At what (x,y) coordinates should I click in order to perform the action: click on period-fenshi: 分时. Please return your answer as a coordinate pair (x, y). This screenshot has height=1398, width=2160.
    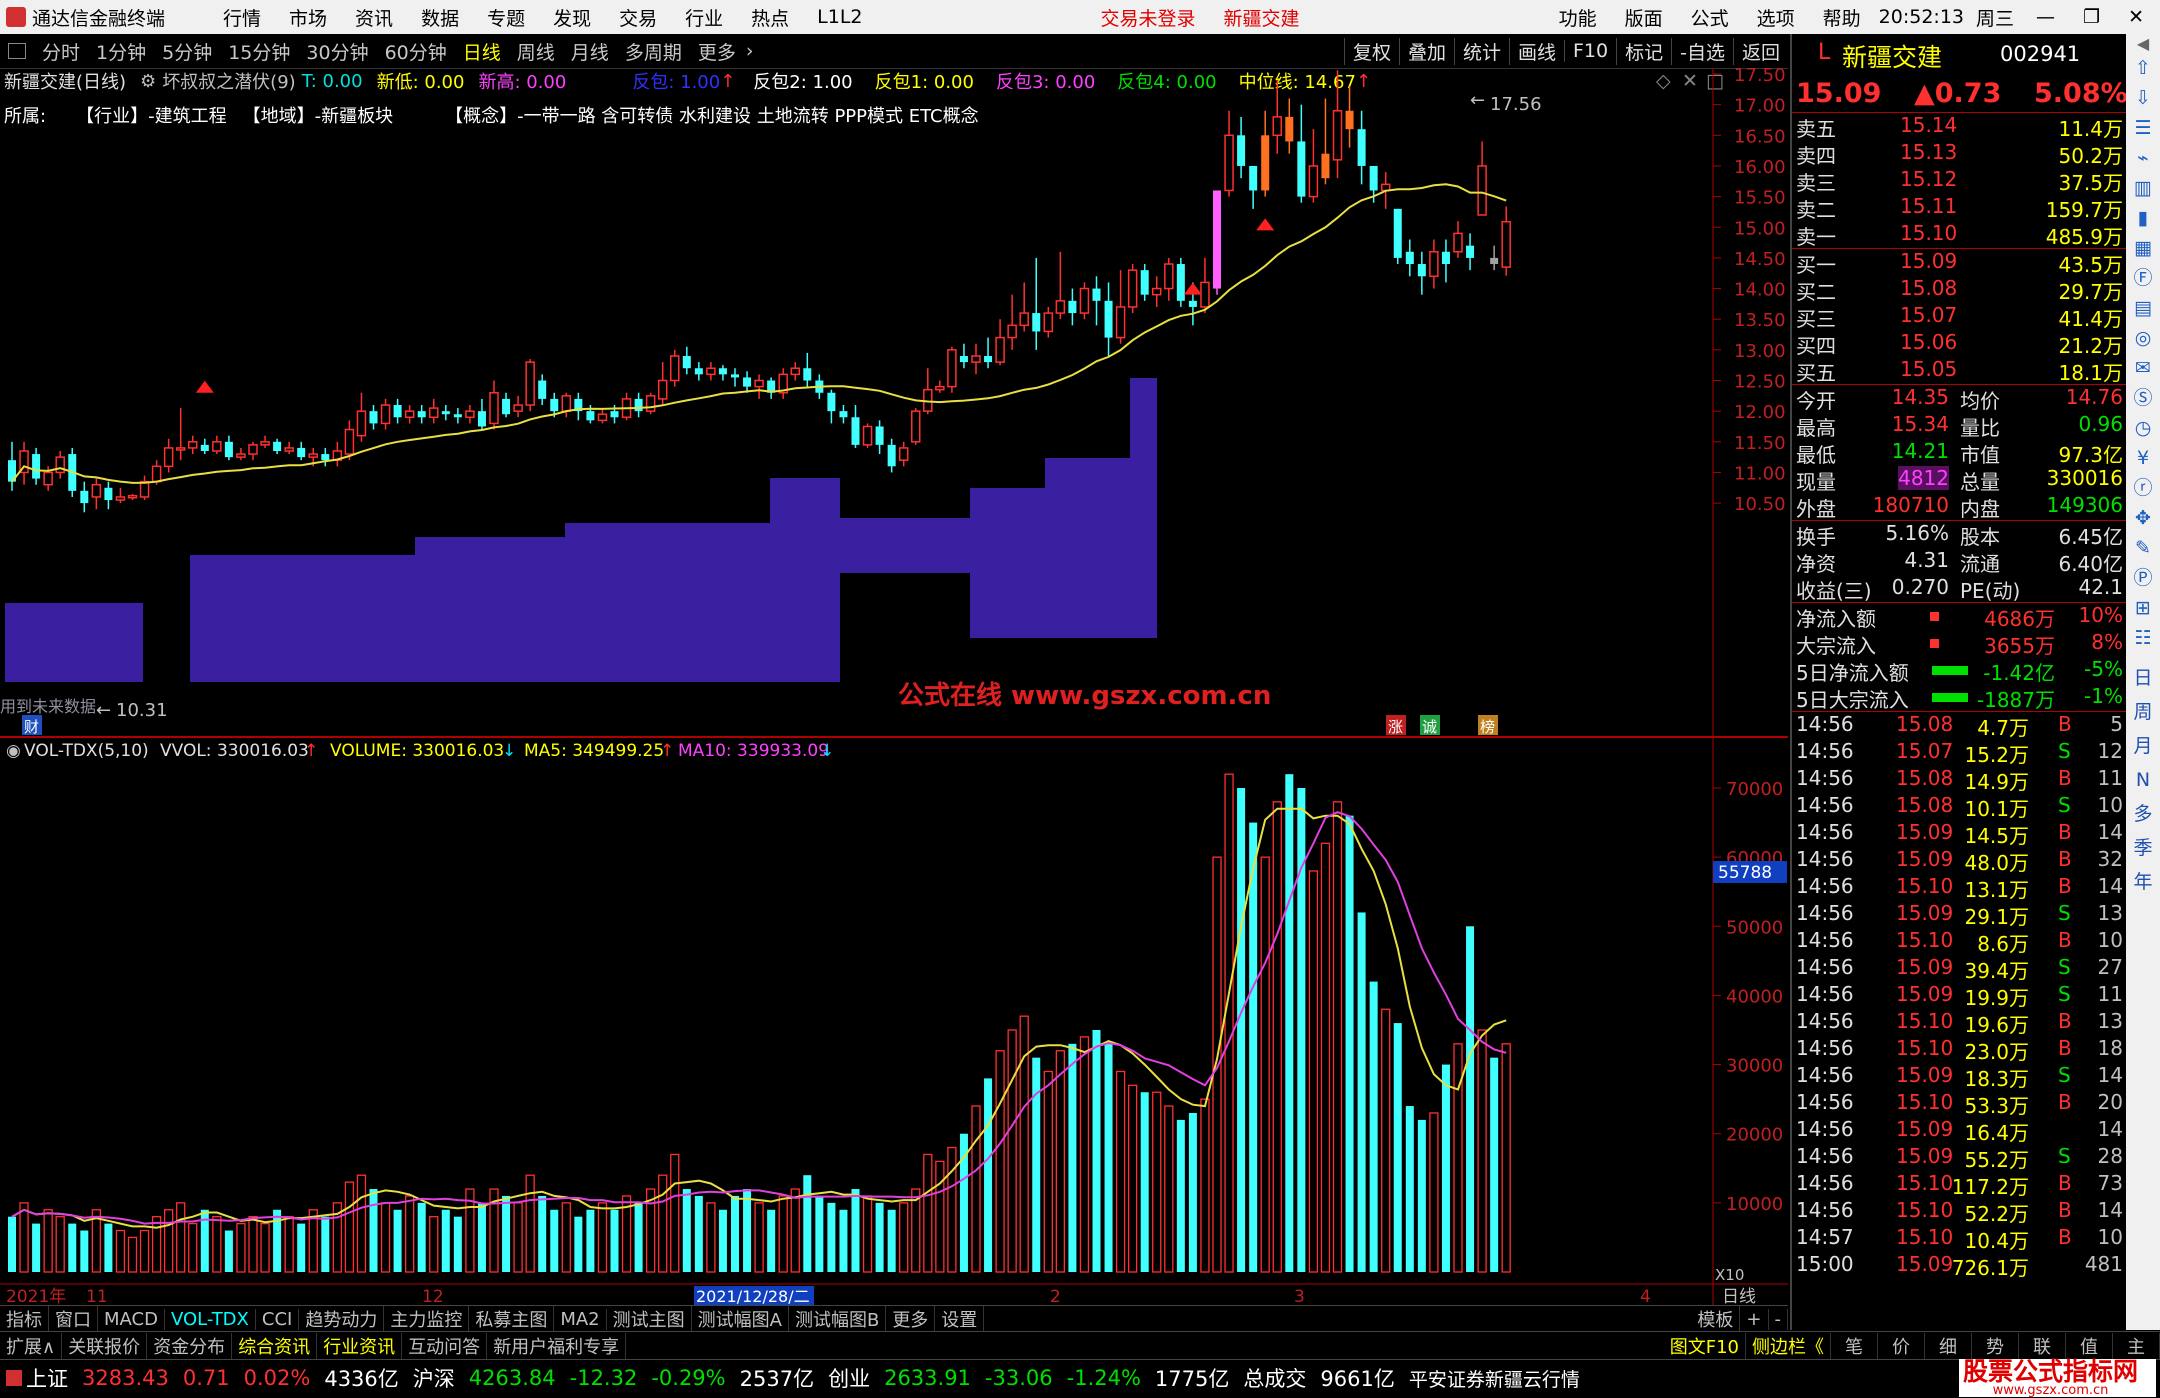
    Looking at the image, I should click on (61, 51).